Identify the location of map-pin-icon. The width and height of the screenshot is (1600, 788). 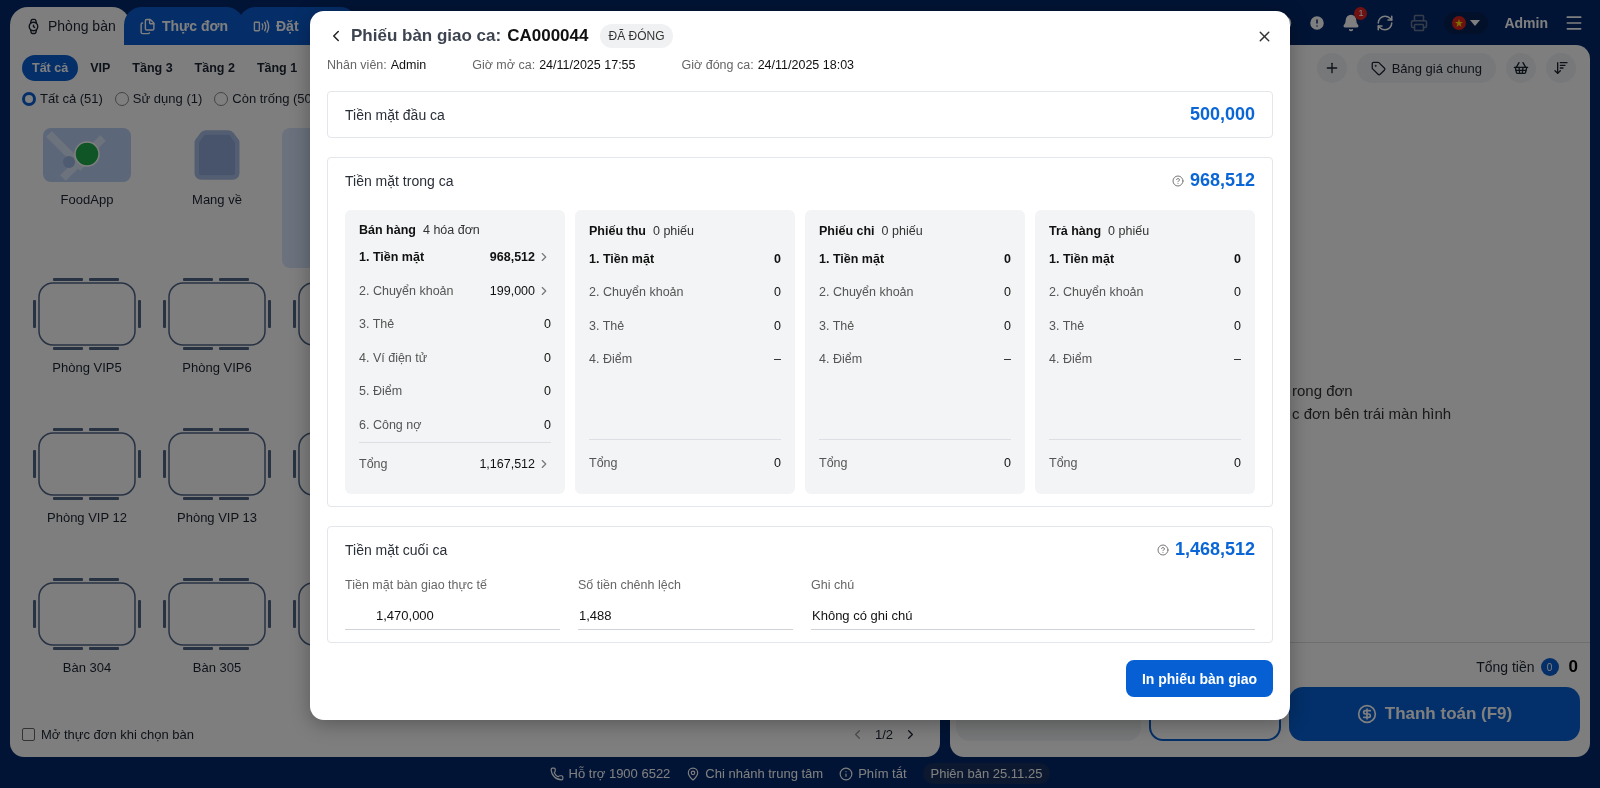
(693, 773).